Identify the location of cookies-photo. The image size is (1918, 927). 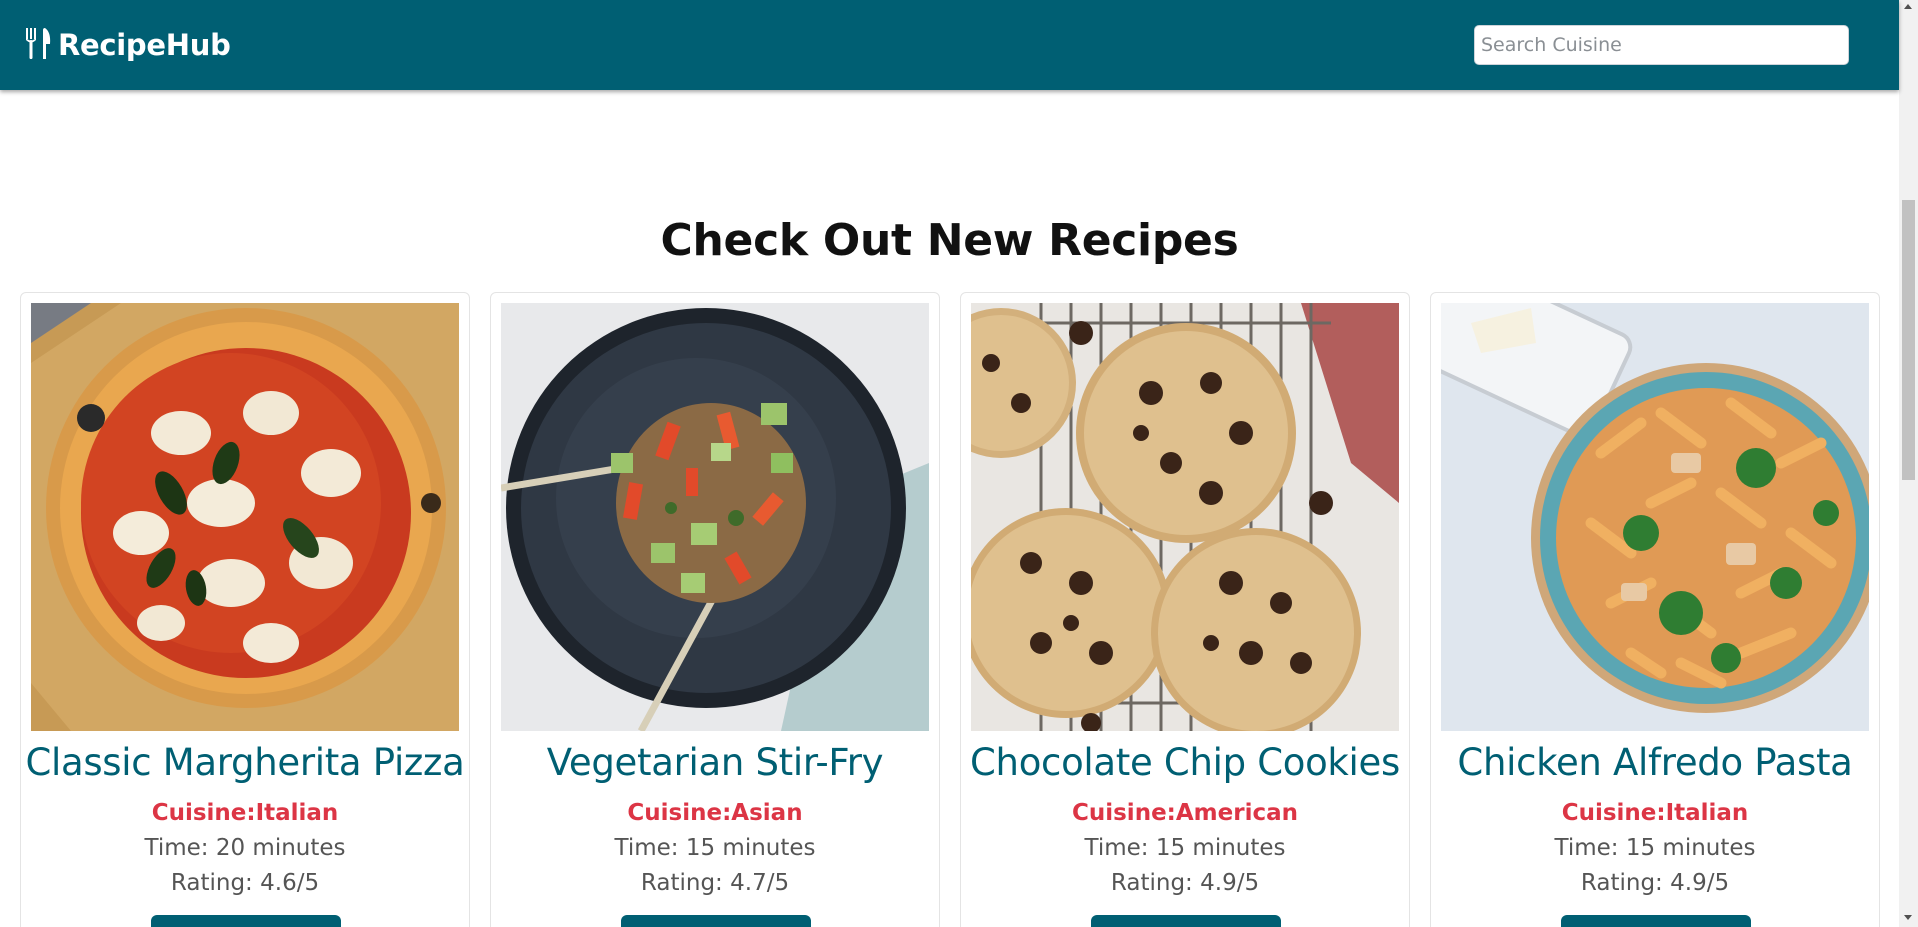
(1185, 517).